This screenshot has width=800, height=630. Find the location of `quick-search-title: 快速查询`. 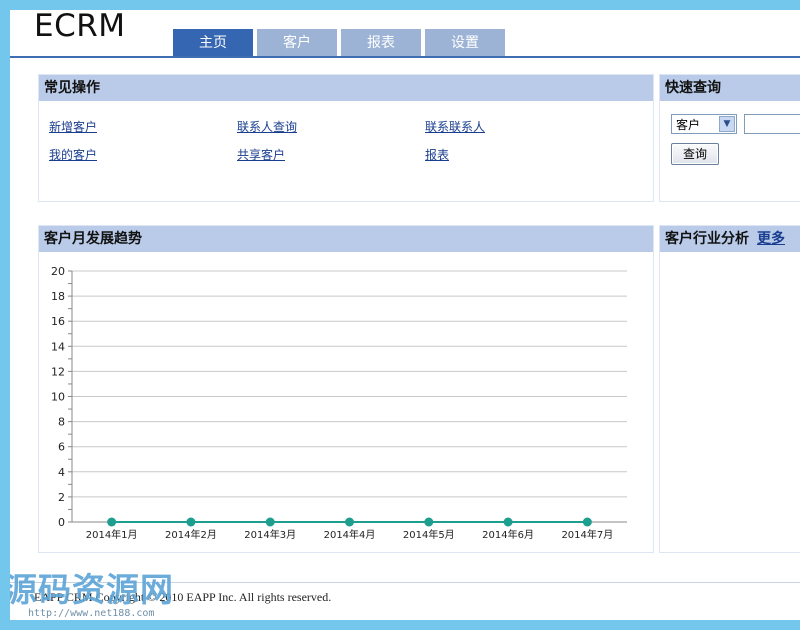

quick-search-title: 快速查询 is located at coordinates (730, 88).